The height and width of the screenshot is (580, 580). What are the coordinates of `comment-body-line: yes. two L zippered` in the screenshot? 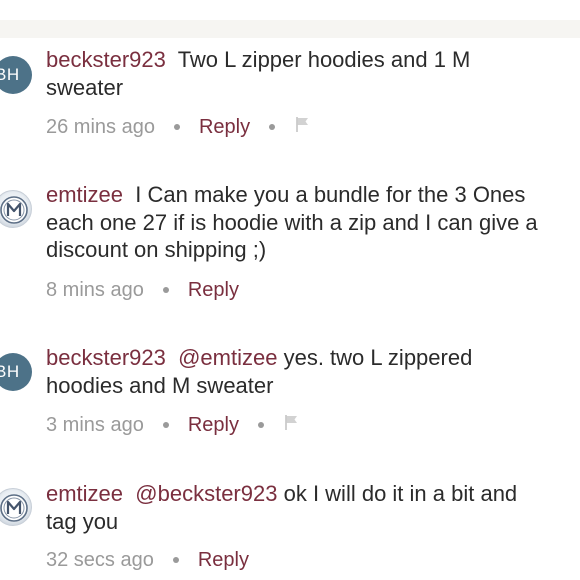 It's located at (378, 357).